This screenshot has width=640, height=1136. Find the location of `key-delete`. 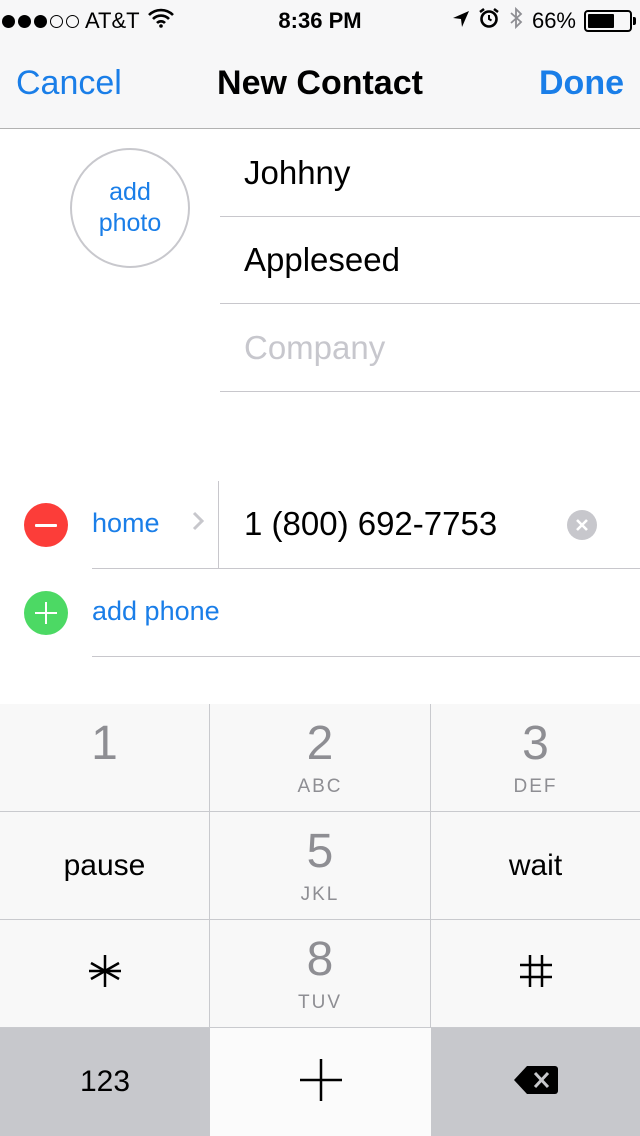

key-delete is located at coordinates (535, 1082).